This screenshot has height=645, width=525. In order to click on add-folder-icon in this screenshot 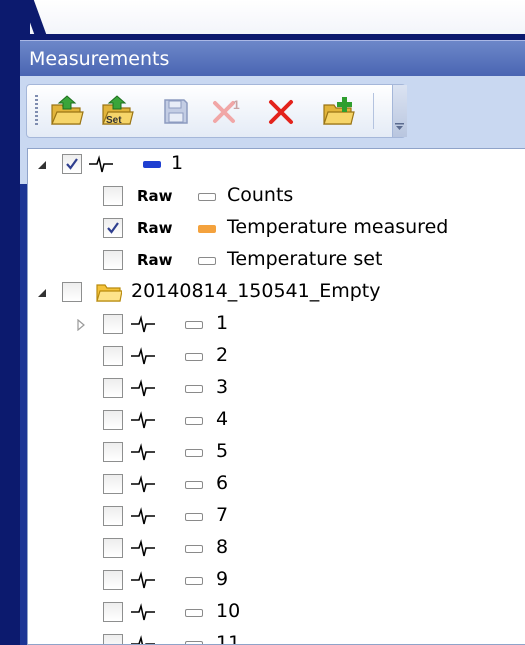, I will do `click(339, 111)`.